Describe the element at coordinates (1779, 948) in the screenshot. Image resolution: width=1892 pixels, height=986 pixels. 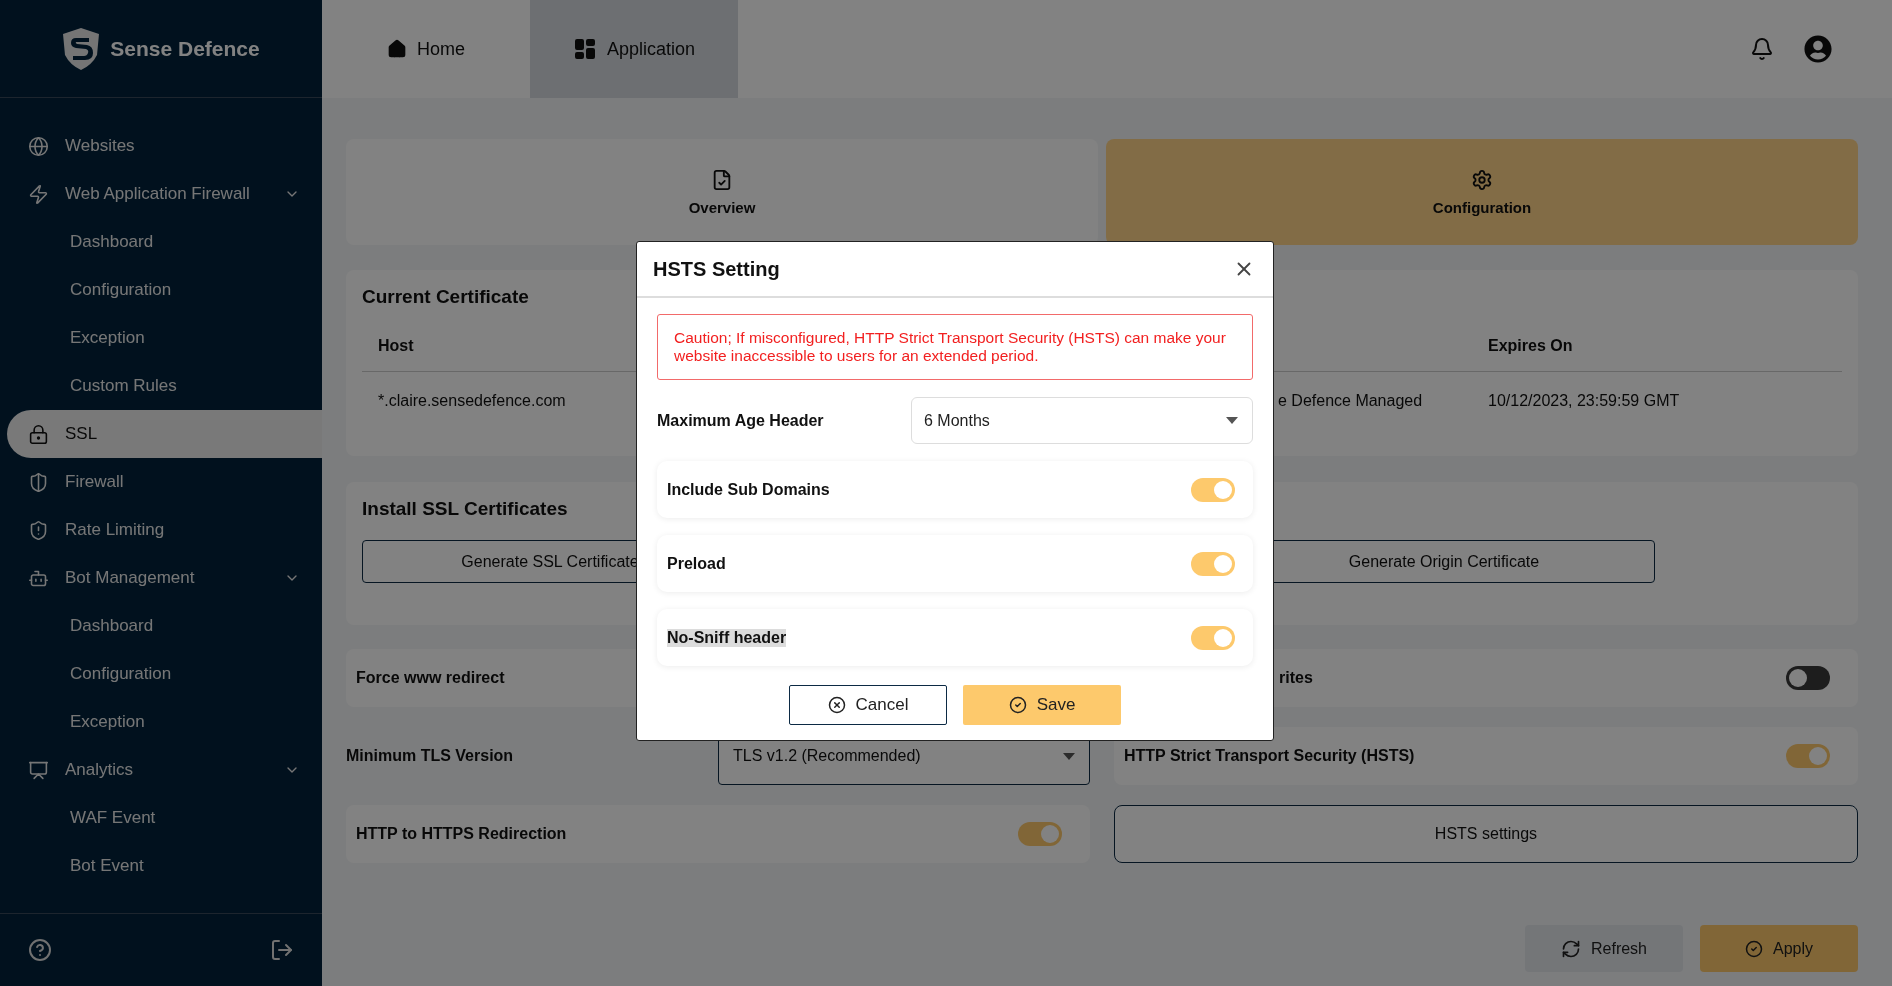
I see `apply-button: Apply` at that location.